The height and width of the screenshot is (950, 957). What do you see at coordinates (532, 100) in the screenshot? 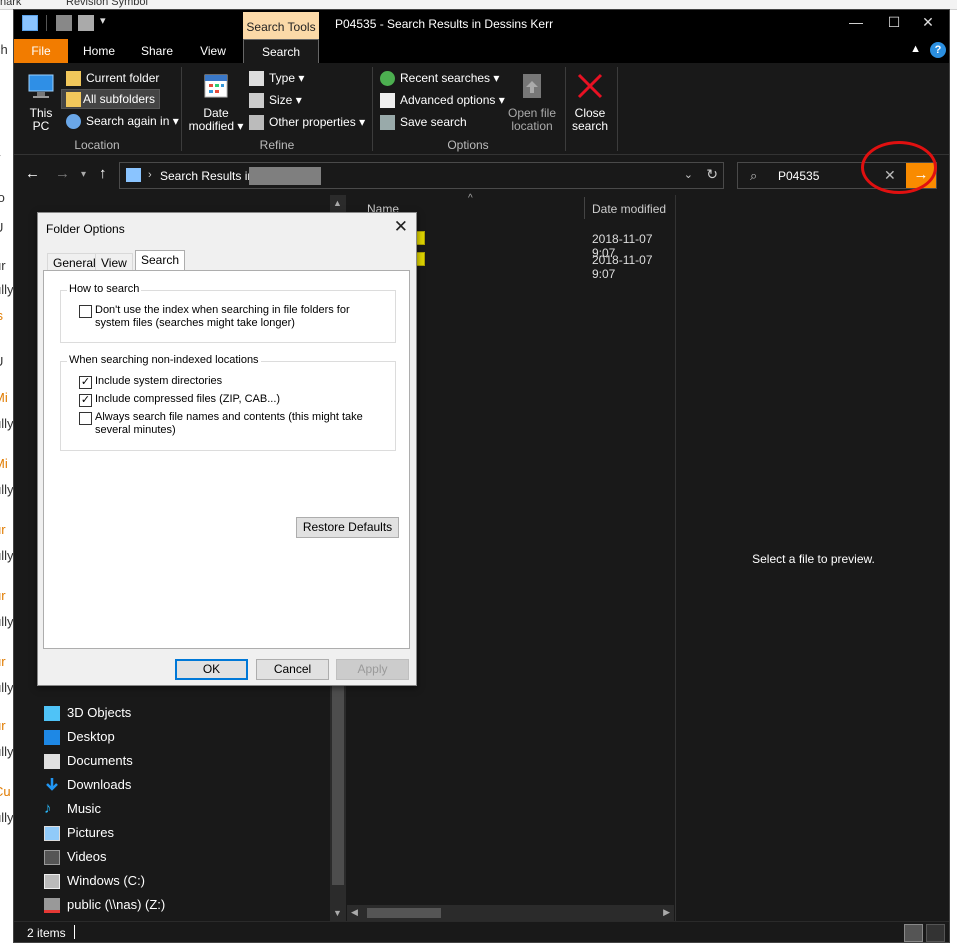
I see `open-file-location-button: Open file location` at bounding box center [532, 100].